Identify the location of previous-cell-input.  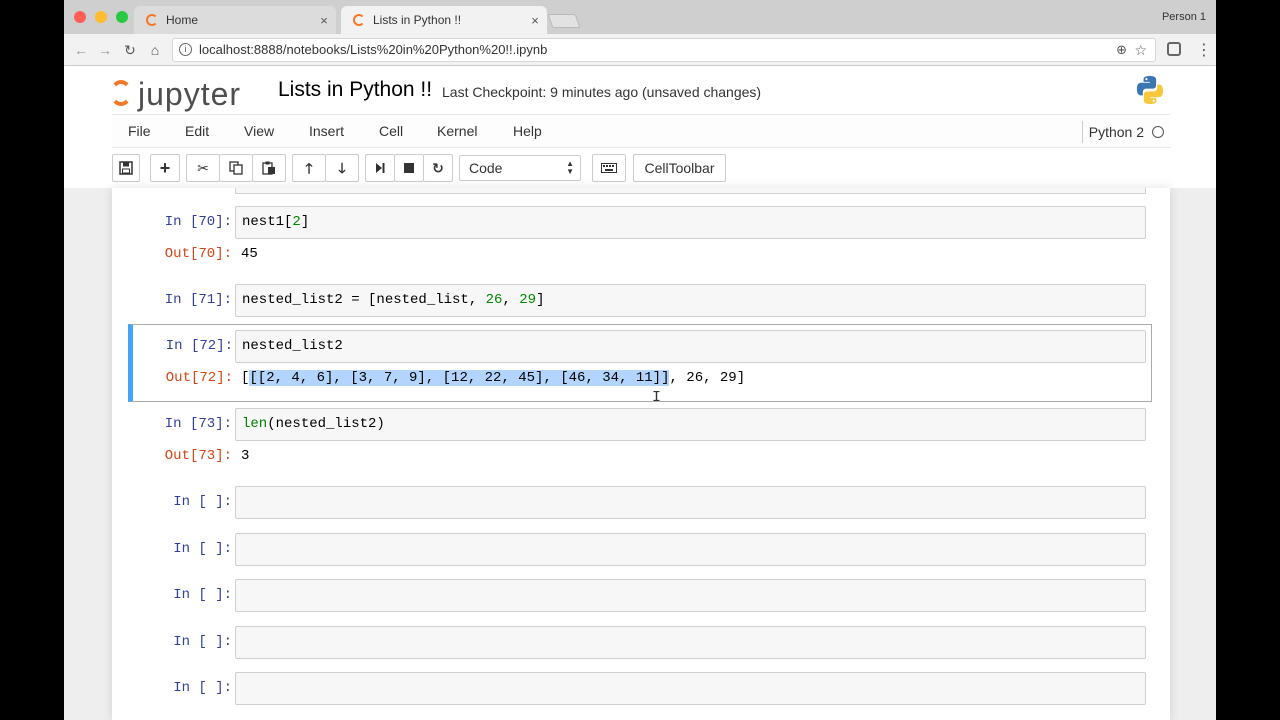
(690, 191).